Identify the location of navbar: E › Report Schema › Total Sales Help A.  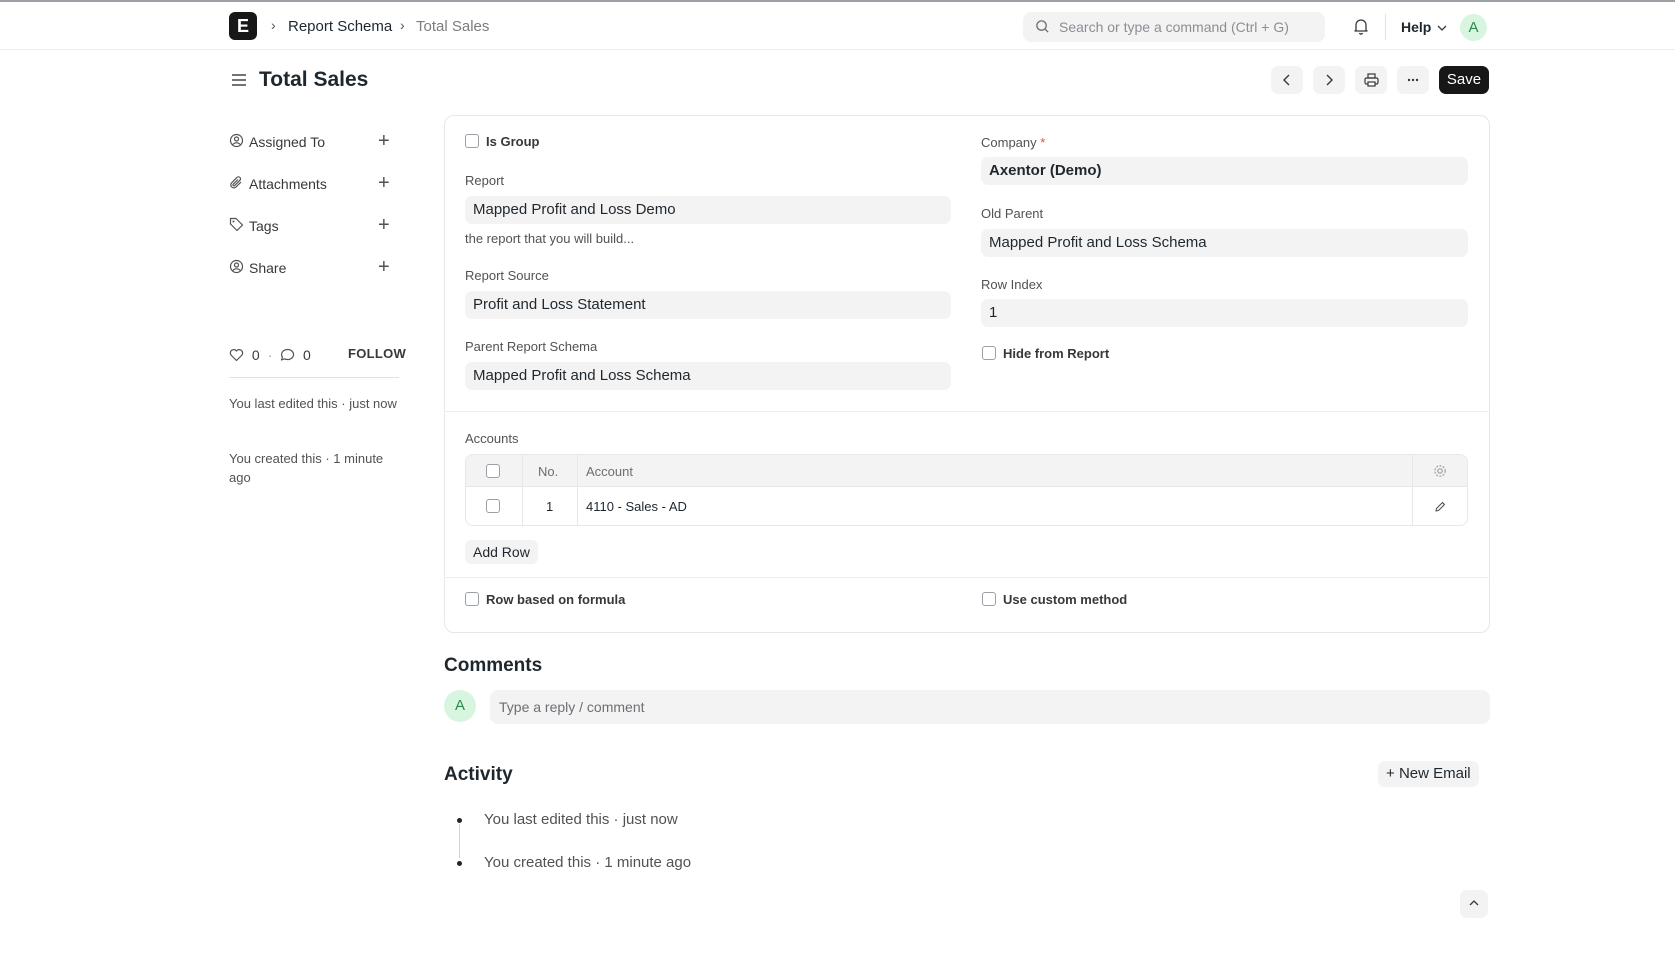
(837, 26).